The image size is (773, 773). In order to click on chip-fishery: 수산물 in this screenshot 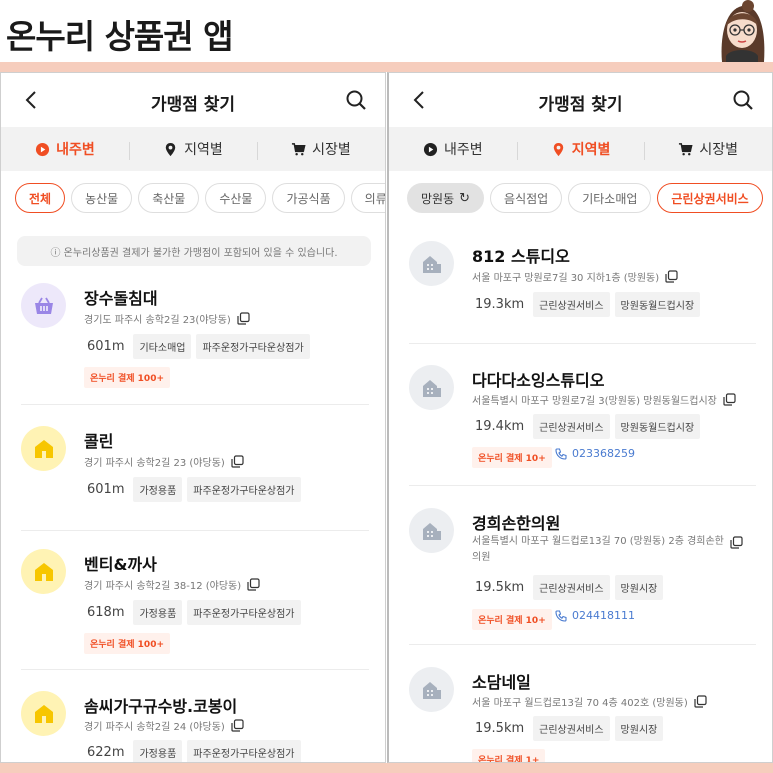, I will do `click(236, 198)`.